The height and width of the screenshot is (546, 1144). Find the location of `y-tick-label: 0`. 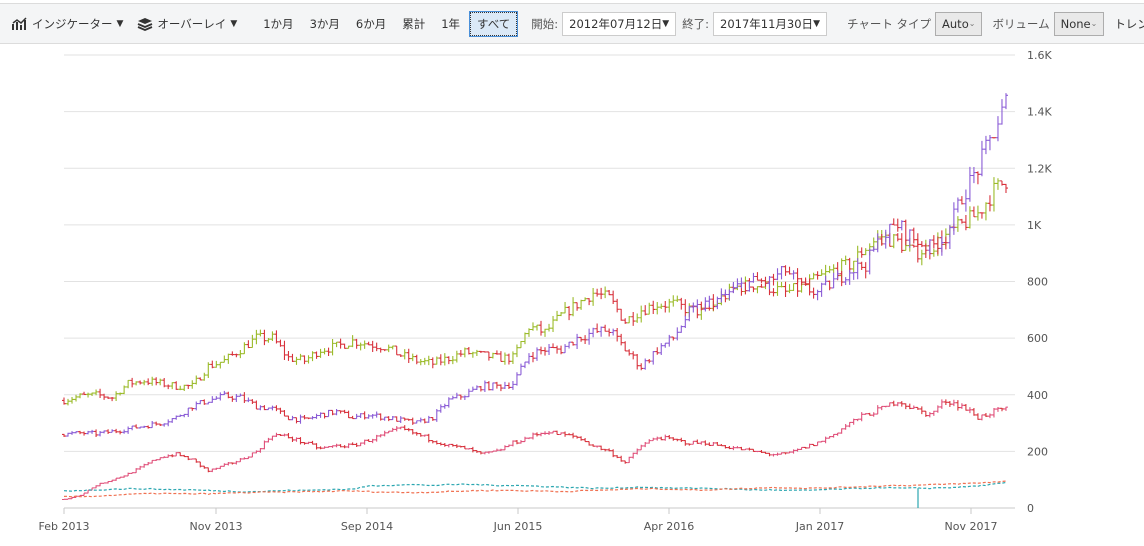

y-tick-label: 0 is located at coordinates (1030, 508).